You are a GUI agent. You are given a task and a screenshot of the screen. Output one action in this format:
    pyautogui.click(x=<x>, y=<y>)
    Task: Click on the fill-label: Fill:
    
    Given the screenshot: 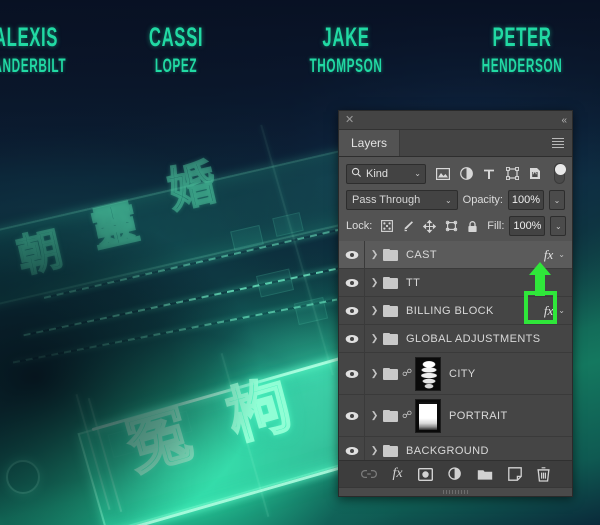 What is the action you would take?
    pyautogui.click(x=496, y=226)
    